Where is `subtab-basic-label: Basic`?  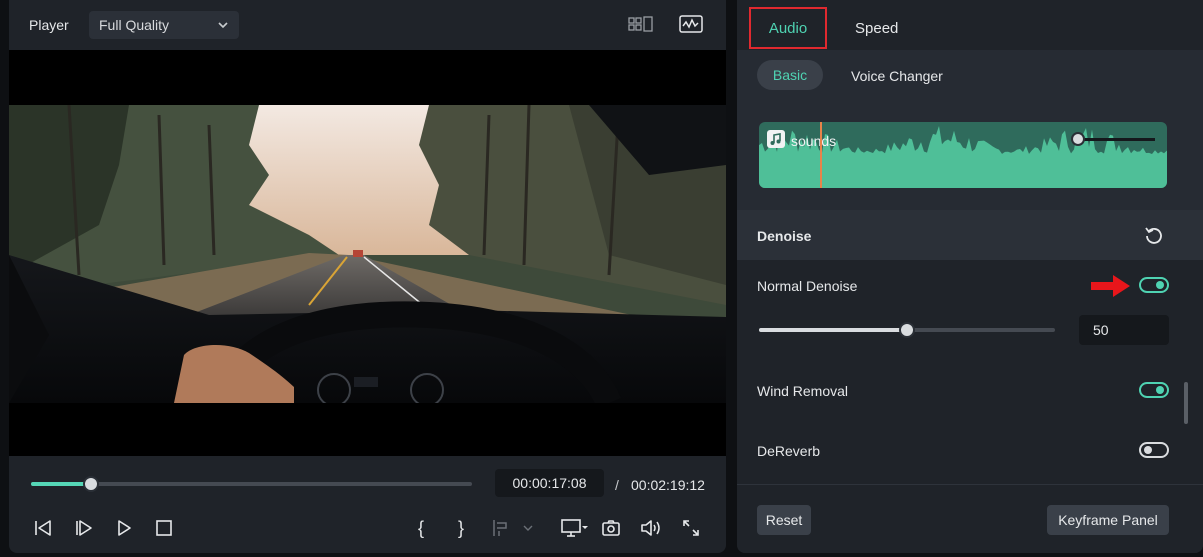
subtab-basic-label: Basic is located at coordinates (790, 75).